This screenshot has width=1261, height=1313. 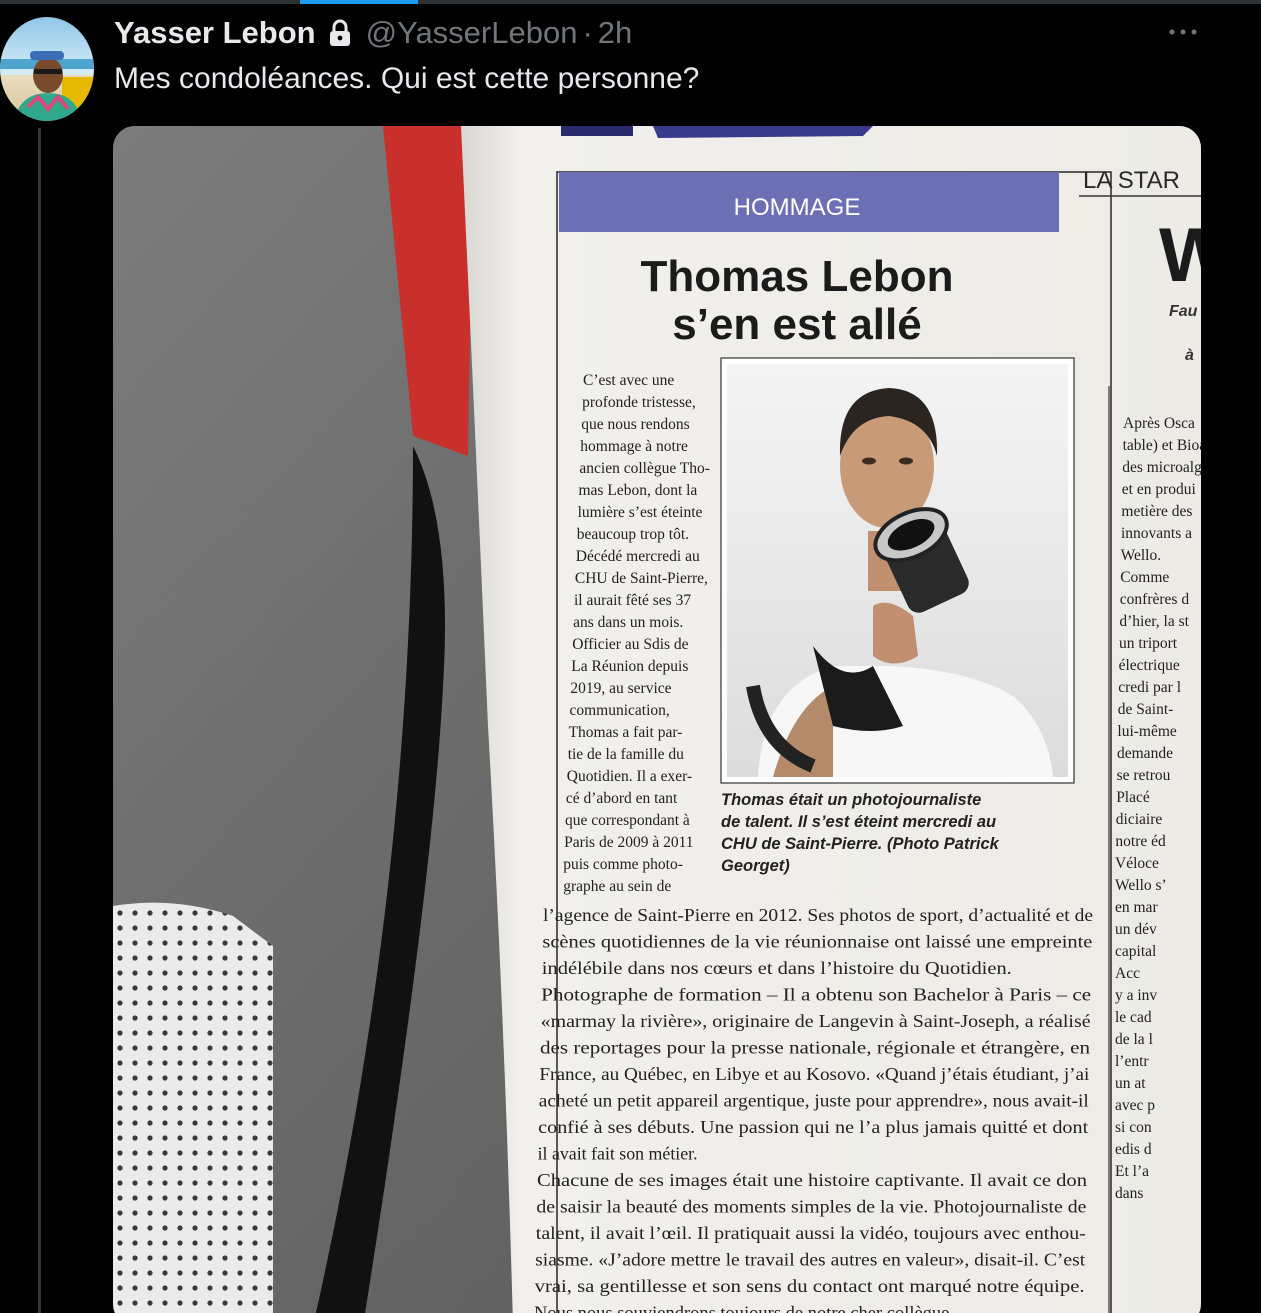 What do you see at coordinates (472, 33) in the screenshot?
I see `handle: @YasserLebon` at bounding box center [472, 33].